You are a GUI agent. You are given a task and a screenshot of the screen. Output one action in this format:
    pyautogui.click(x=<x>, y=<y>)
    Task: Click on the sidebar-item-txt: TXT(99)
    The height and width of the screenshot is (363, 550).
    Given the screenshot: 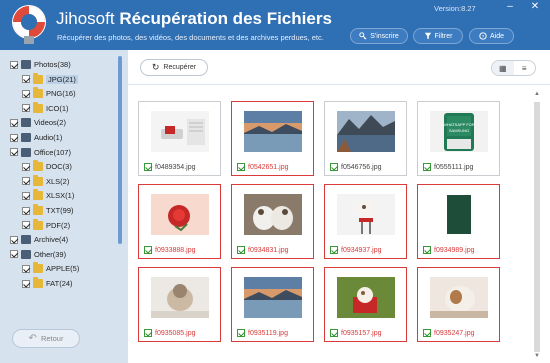 What is the action you would take?
    pyautogui.click(x=48, y=210)
    